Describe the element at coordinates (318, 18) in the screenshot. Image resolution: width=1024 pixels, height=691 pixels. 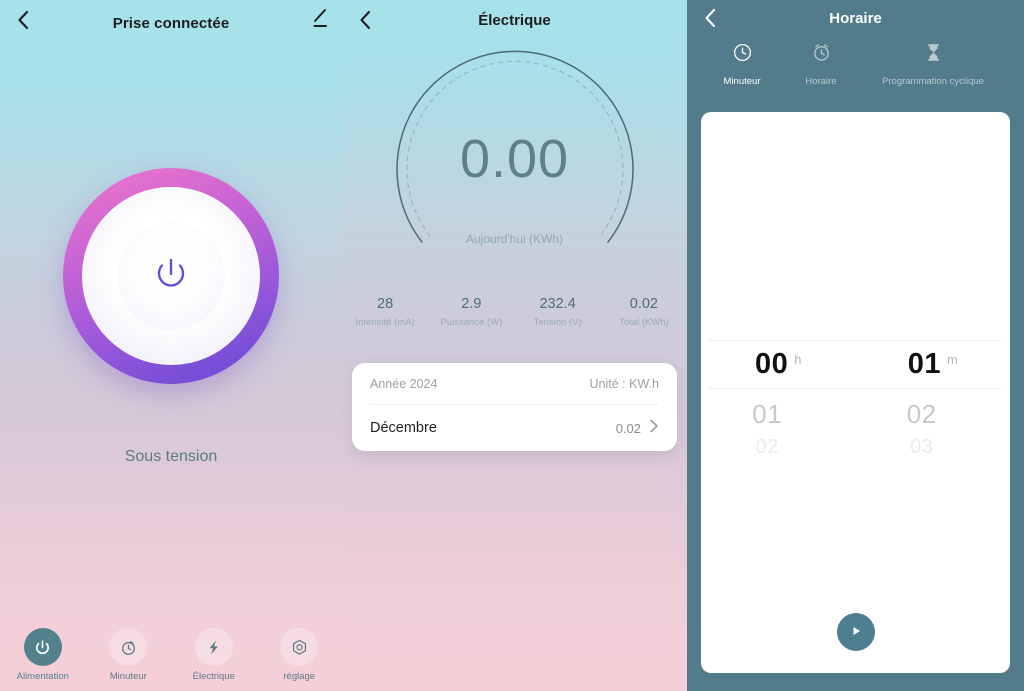
I see `pencil-edit-icon` at that location.